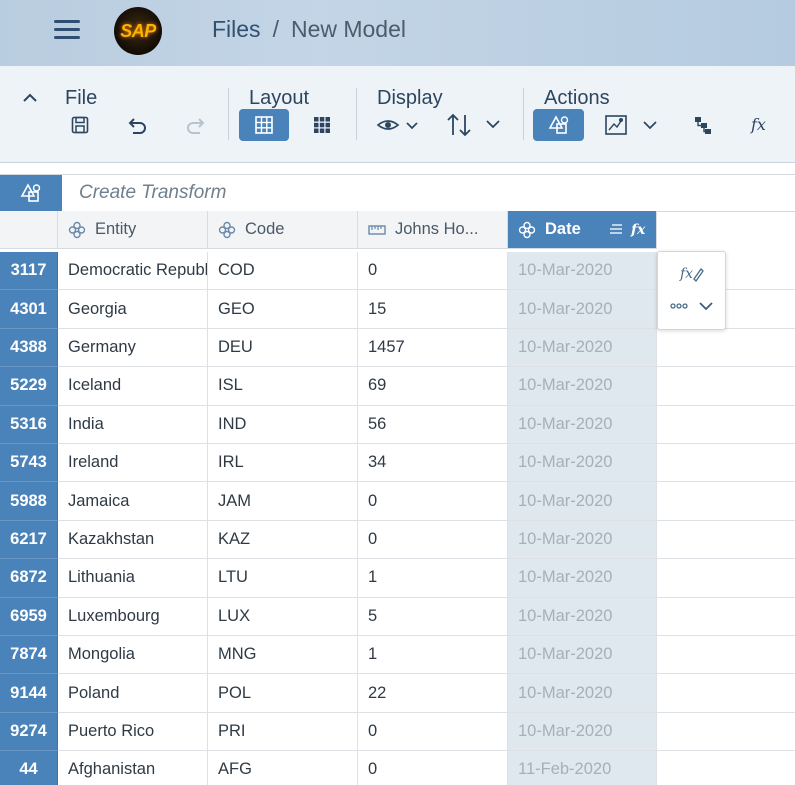 The width and height of the screenshot is (795, 785). Describe the element at coordinates (582, 768) in the screenshot. I see `cell-date: 11-Feb-2020` at that location.